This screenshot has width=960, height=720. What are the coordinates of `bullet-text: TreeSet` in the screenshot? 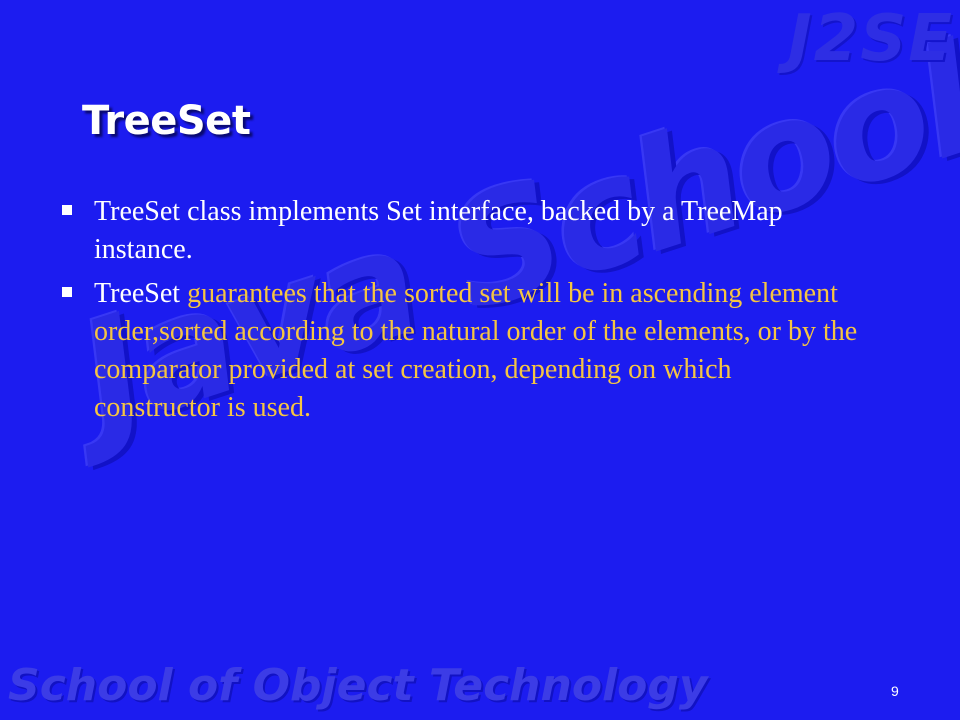 It's located at (137, 293).